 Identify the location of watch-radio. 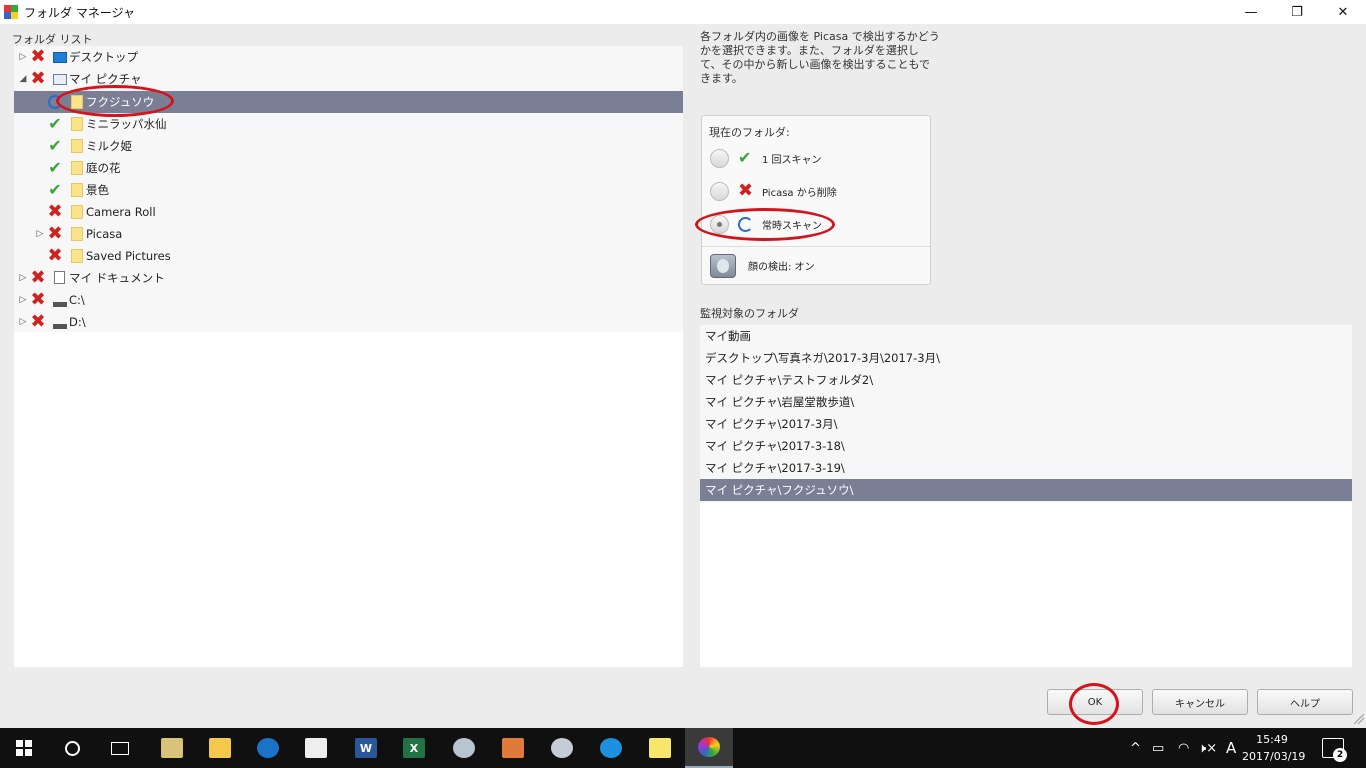
(719, 224).